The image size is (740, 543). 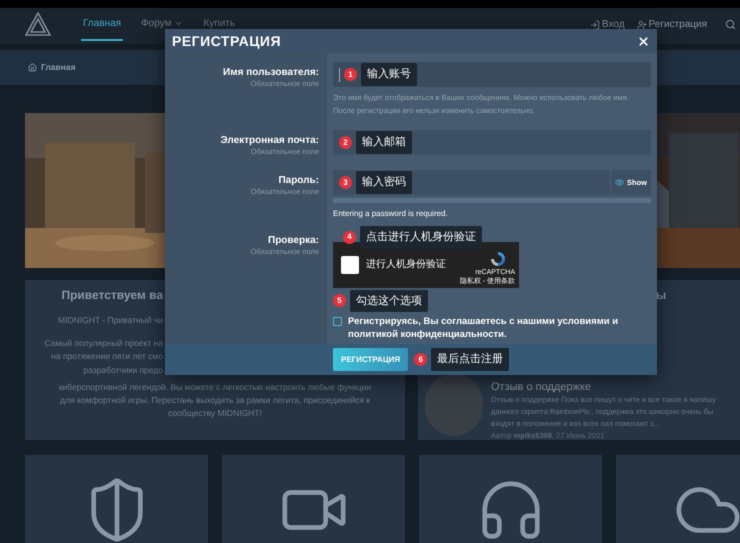 What do you see at coordinates (38, 24) in the screenshot?
I see `logo-icon` at bounding box center [38, 24].